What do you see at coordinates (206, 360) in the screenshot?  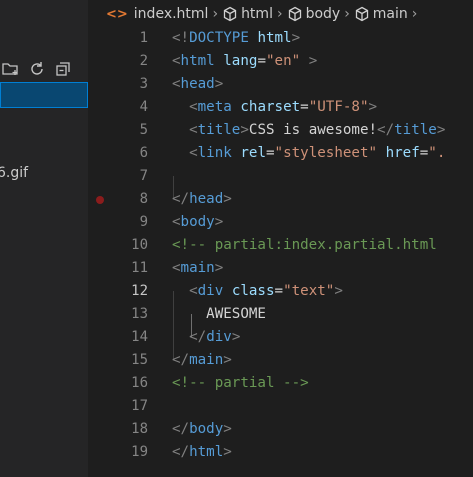 I see `code-token: main` at bounding box center [206, 360].